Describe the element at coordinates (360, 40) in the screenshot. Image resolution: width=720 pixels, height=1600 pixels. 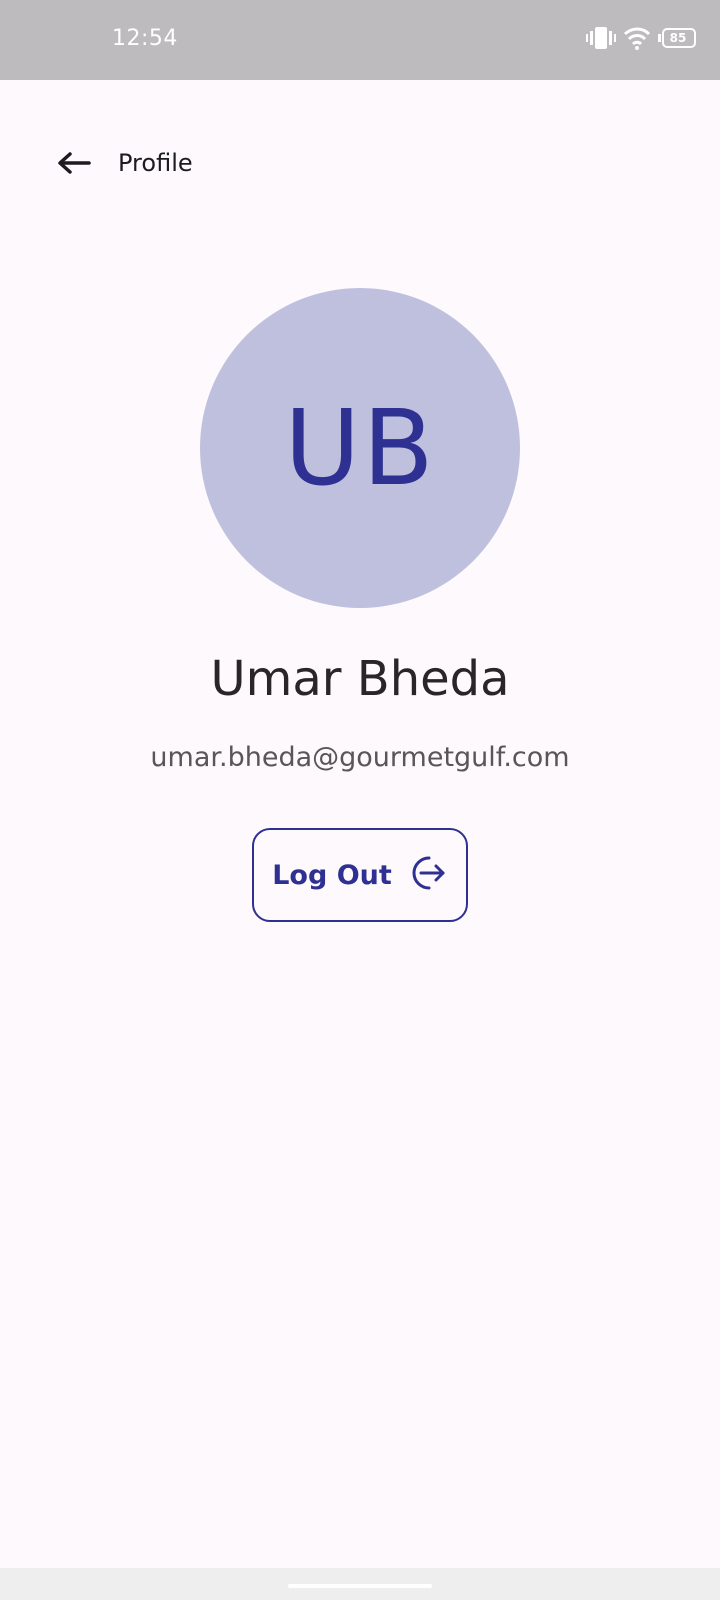
I see `status-bar: 12:54 85` at that location.